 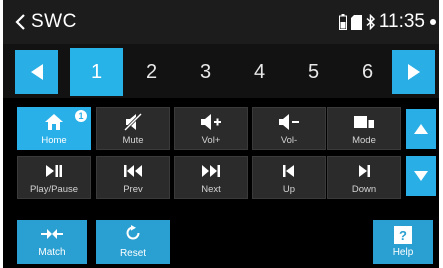 I want to click on help-label: Help, so click(x=403, y=252).